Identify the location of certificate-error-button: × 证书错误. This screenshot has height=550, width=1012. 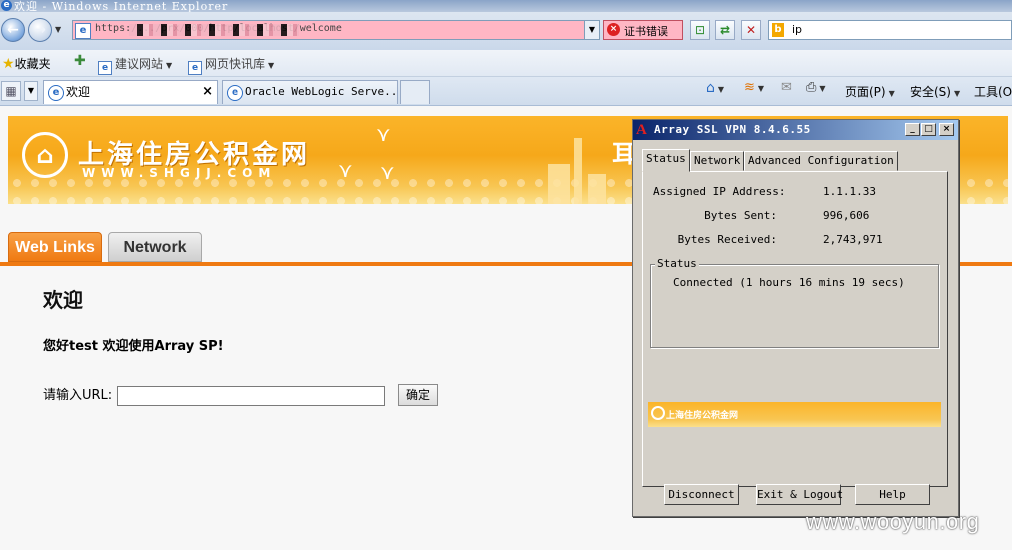
(643, 30).